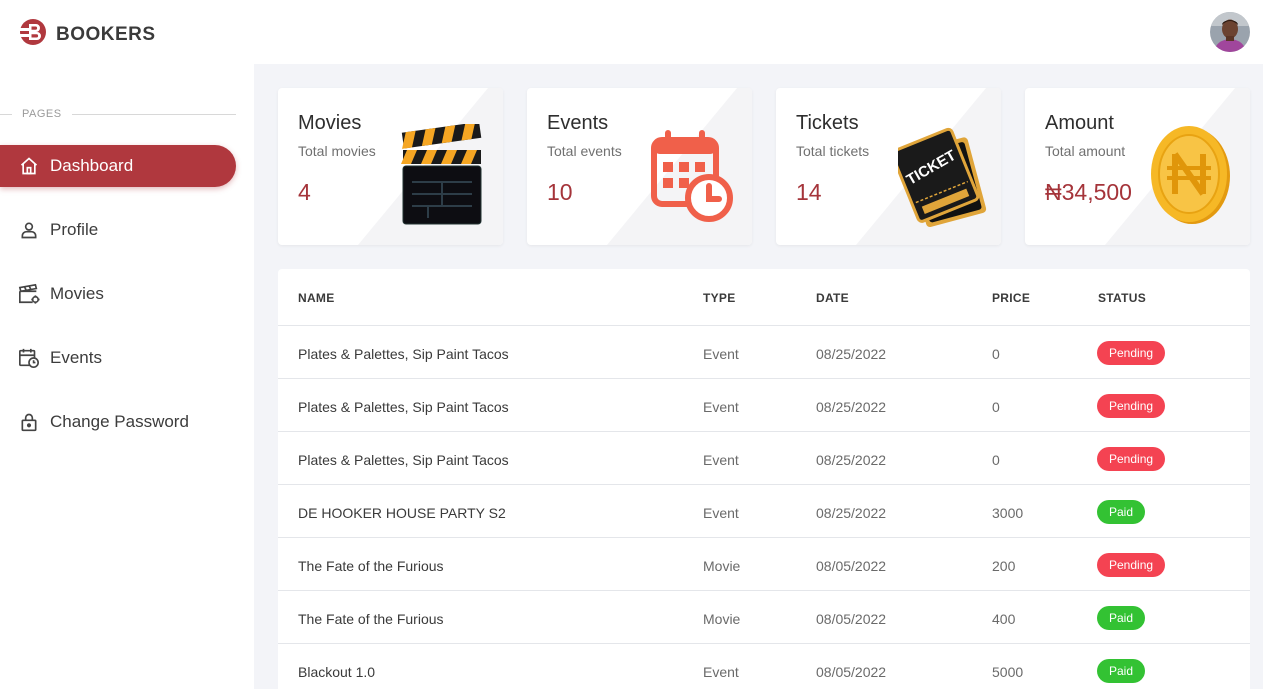 Image resolution: width=1263 pixels, height=689 pixels. What do you see at coordinates (33, 34) in the screenshot?
I see `bookers-logo-icon` at bounding box center [33, 34].